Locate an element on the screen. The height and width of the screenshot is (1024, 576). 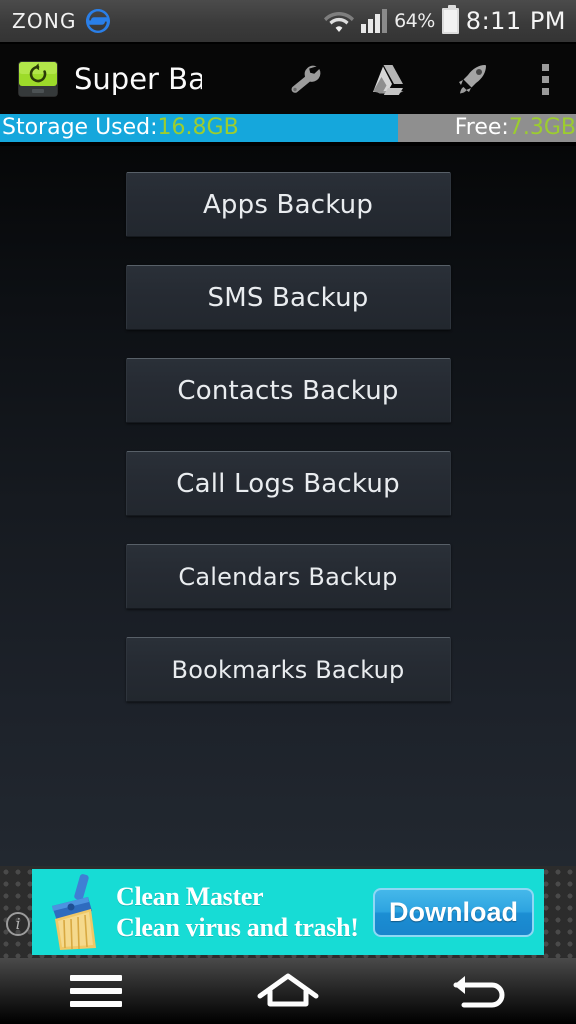
app-action-bar: Super Backup is located at coordinates (288, 79).